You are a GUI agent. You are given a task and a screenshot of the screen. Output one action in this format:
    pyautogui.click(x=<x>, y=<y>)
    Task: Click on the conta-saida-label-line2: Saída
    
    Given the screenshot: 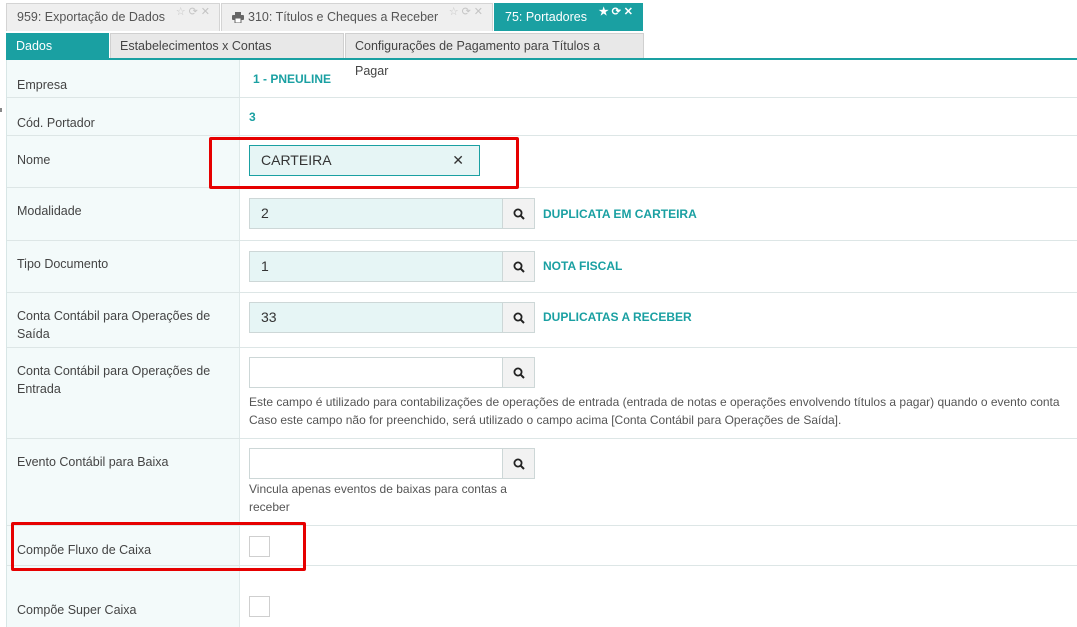 What is the action you would take?
    pyautogui.click(x=33, y=334)
    